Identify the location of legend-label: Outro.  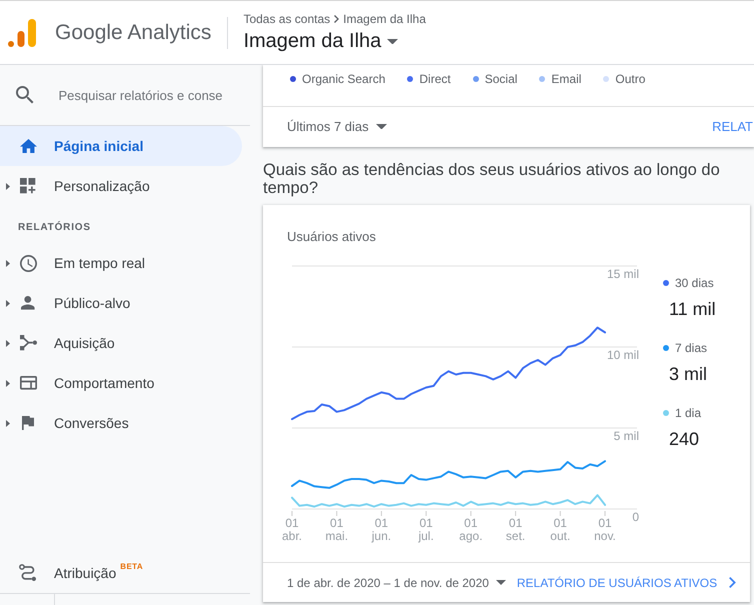
(630, 79).